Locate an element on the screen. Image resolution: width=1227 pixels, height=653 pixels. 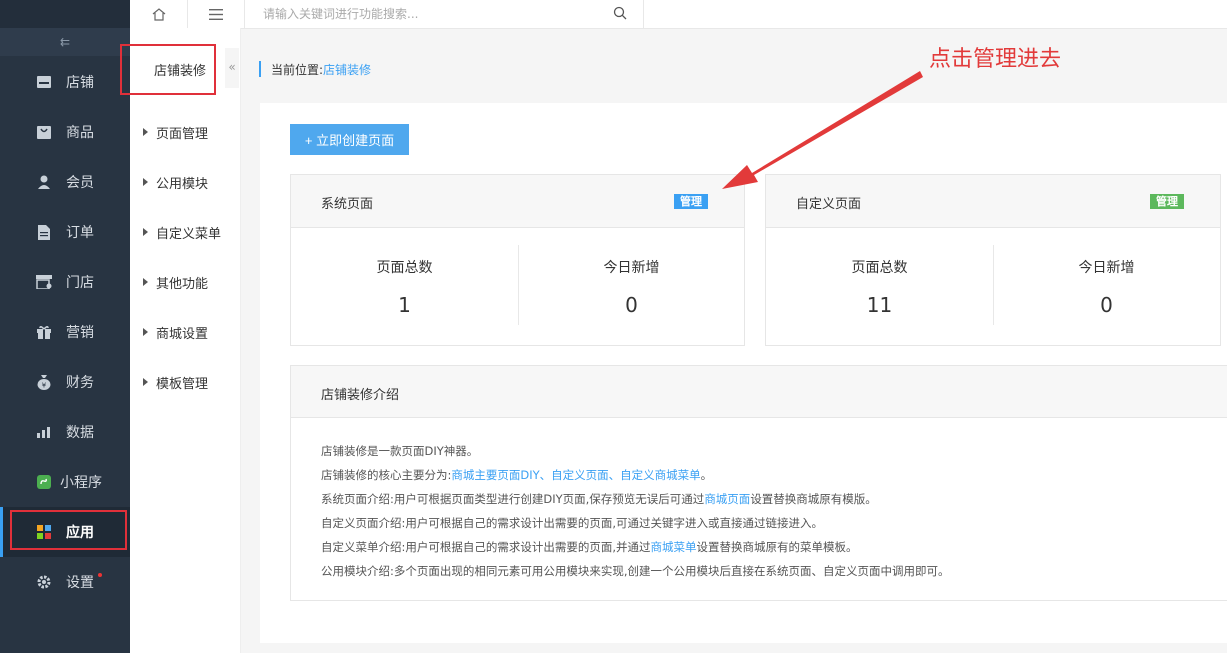
intro-line: 店铺装修是一款页面DIY神器。 is located at coordinates (400, 451).